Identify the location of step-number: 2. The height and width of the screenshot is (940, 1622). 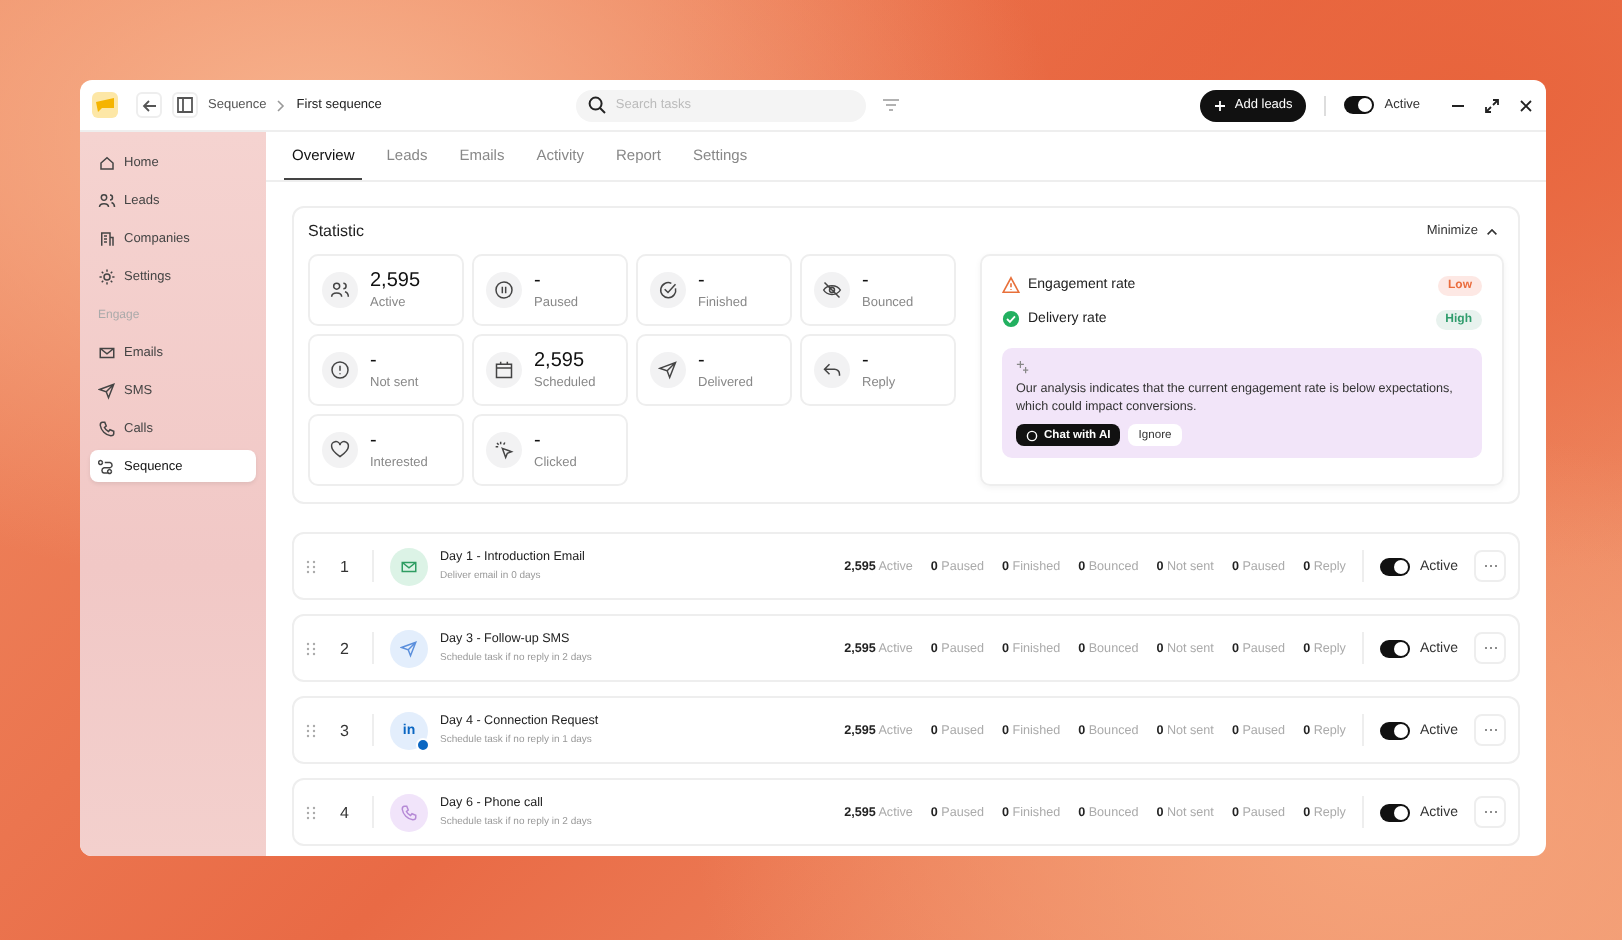
(345, 648).